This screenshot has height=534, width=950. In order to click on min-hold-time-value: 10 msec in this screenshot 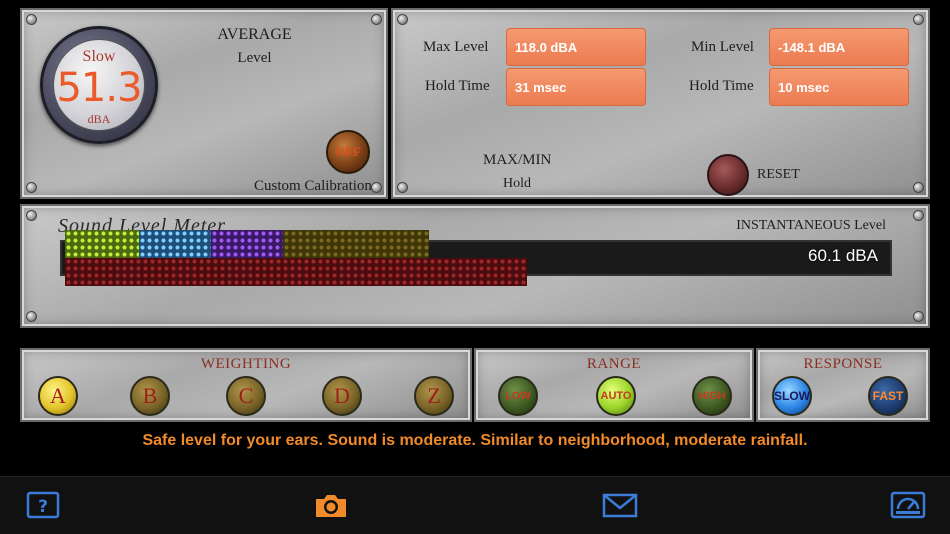, I will do `click(839, 87)`.